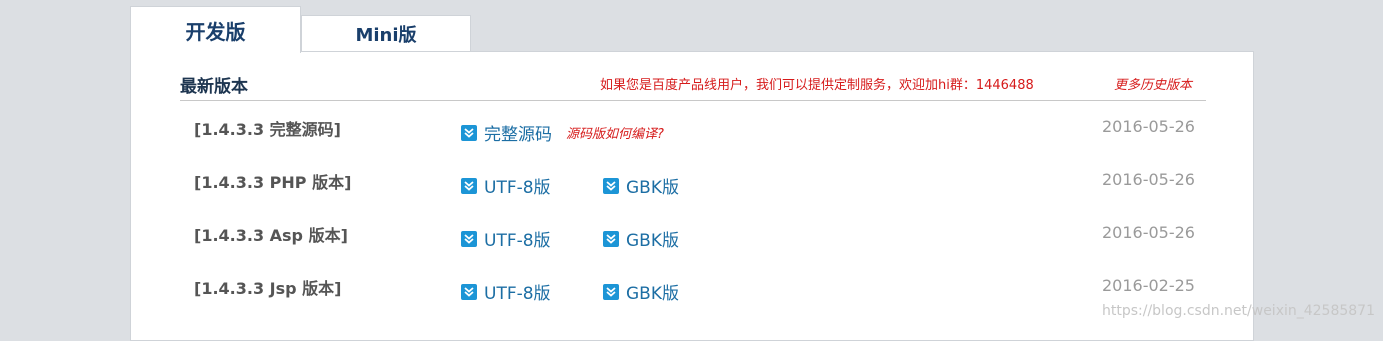 This screenshot has width=1383, height=341. I want to click on download-php-gbk-link: GBK版, so click(641, 185).